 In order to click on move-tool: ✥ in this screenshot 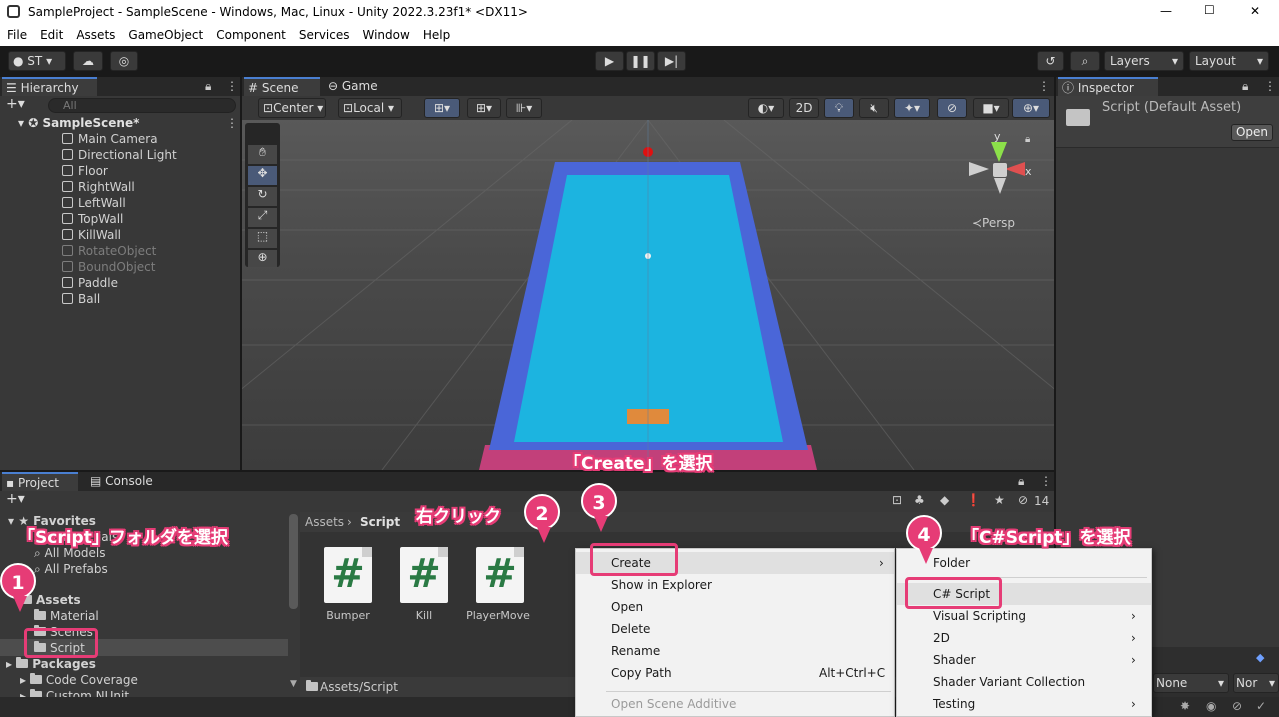, I will do `click(262, 175)`.